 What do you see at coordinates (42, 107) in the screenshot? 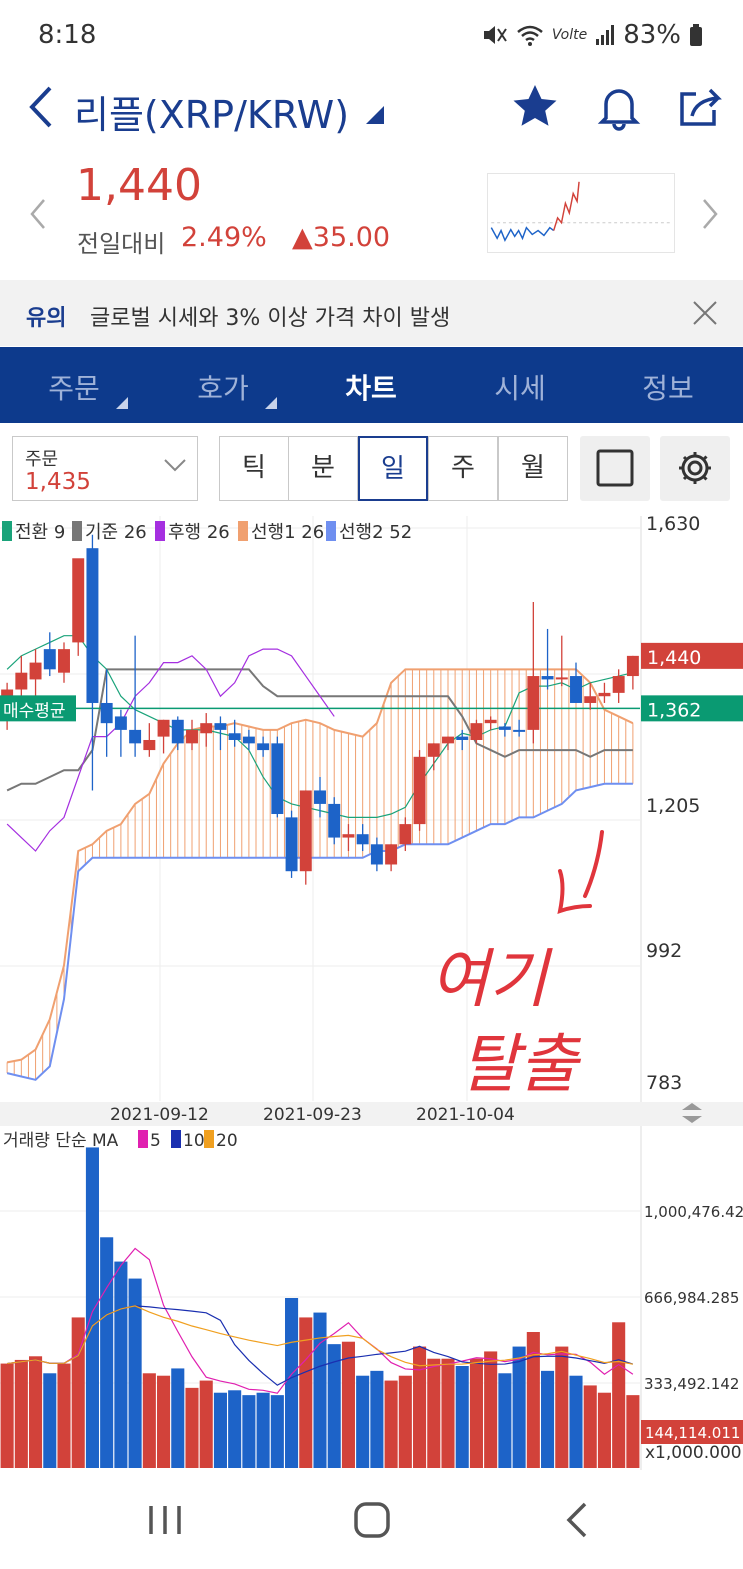
I see `back-icon` at bounding box center [42, 107].